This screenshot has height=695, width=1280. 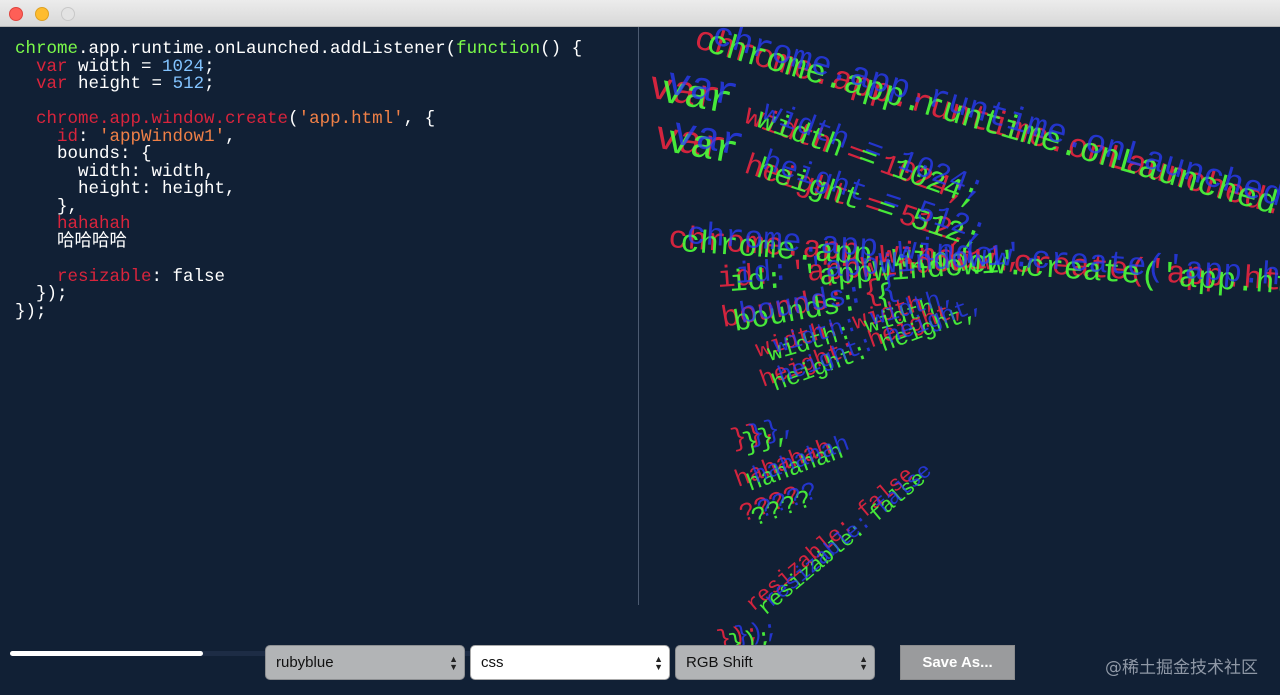 What do you see at coordinates (230, 136) in the screenshot?
I see `code-token: ,` at bounding box center [230, 136].